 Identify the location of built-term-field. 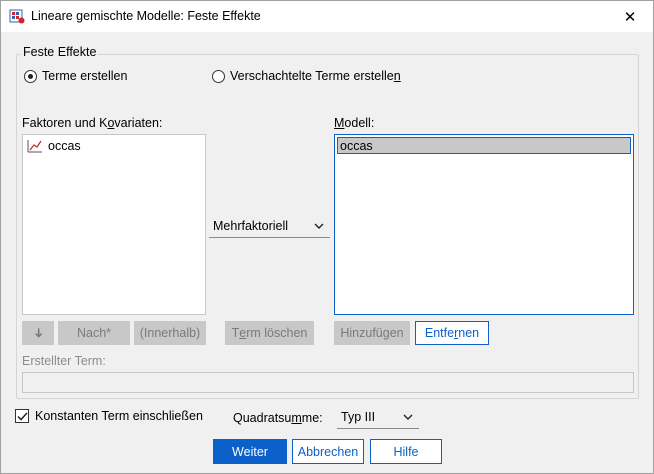
(328, 382).